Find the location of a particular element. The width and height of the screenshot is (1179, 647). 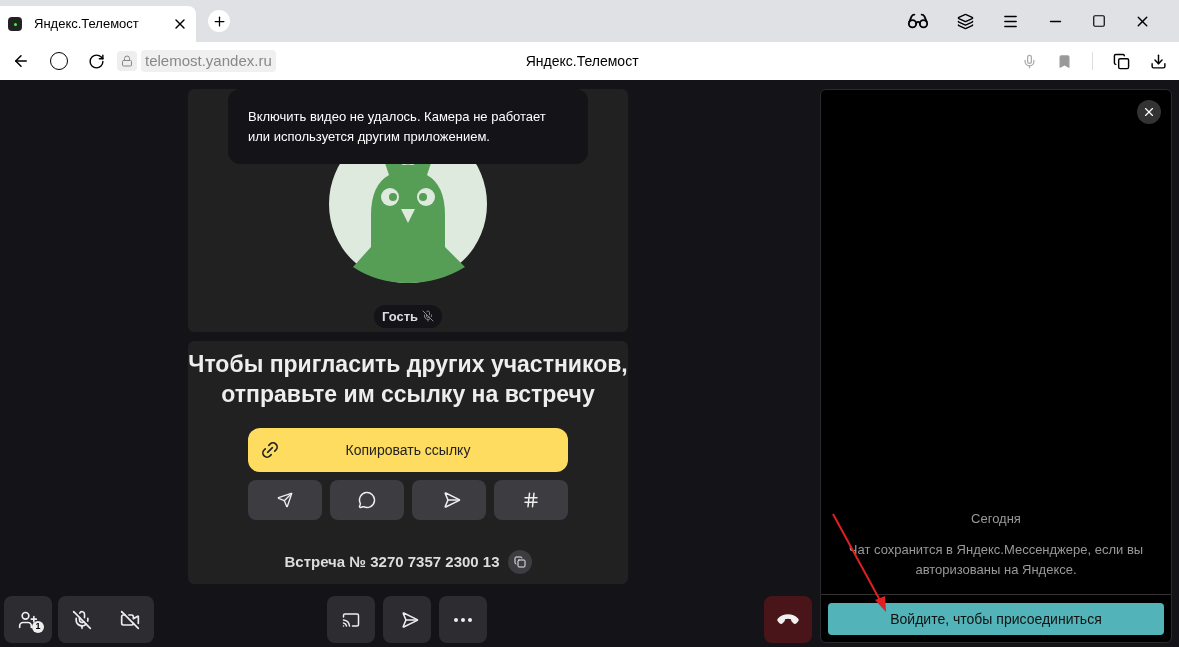

chat-bubble-icon is located at coordinates (367, 500).